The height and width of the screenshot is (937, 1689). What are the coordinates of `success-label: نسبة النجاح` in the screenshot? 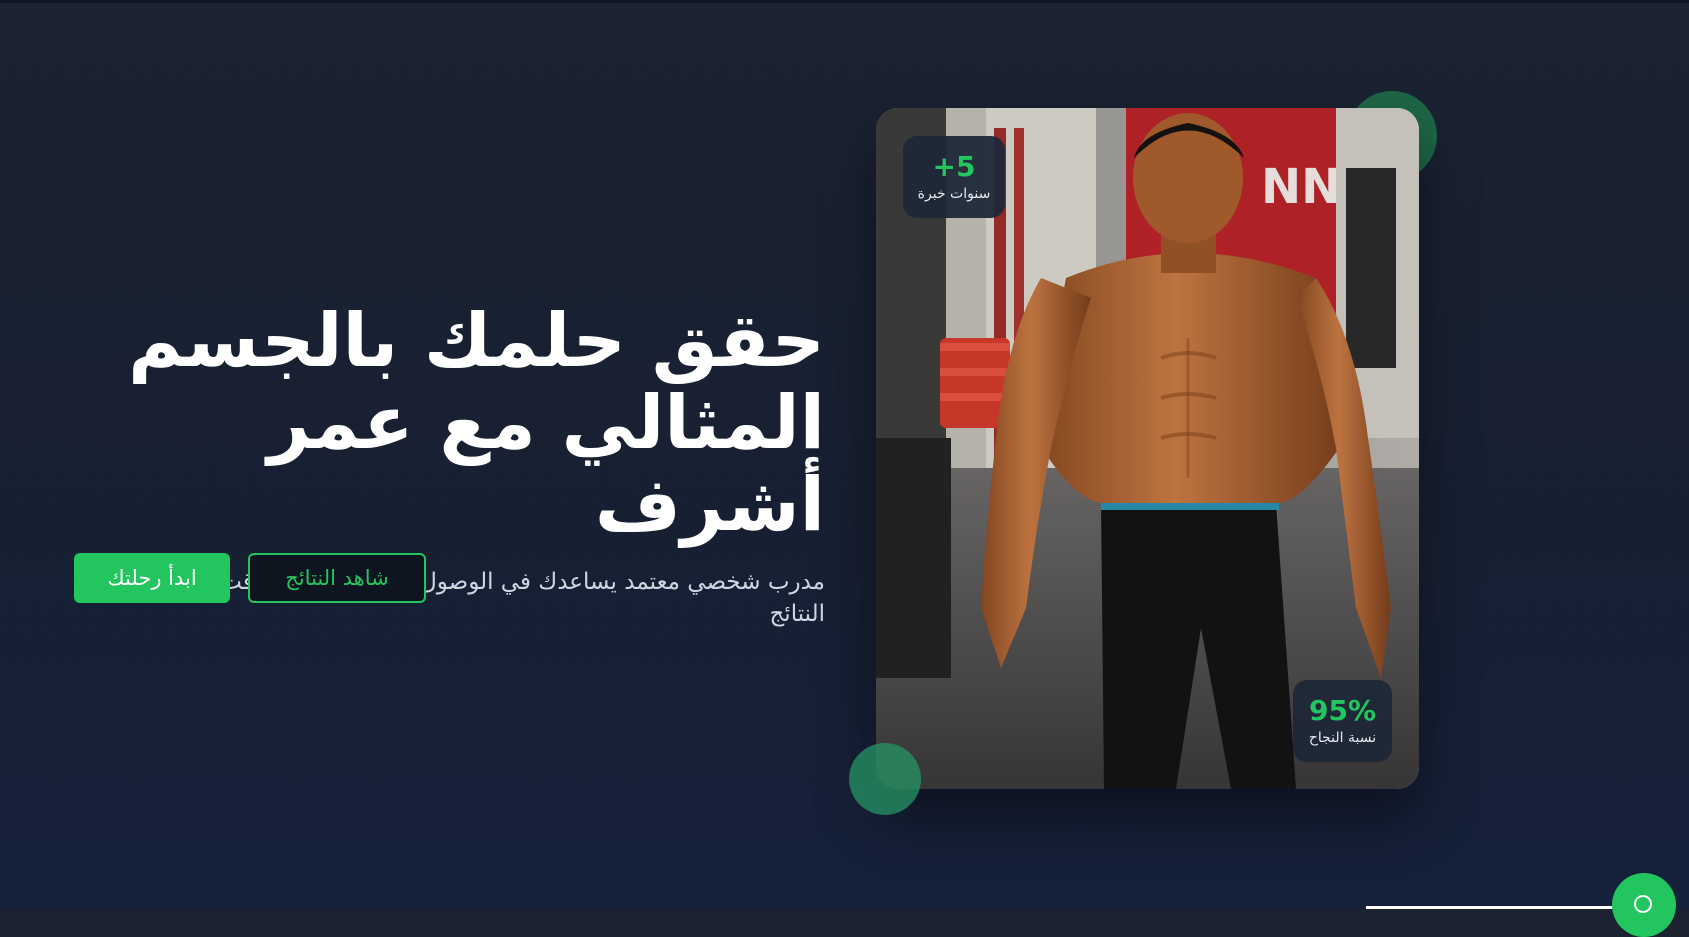 It's located at (1342, 738).